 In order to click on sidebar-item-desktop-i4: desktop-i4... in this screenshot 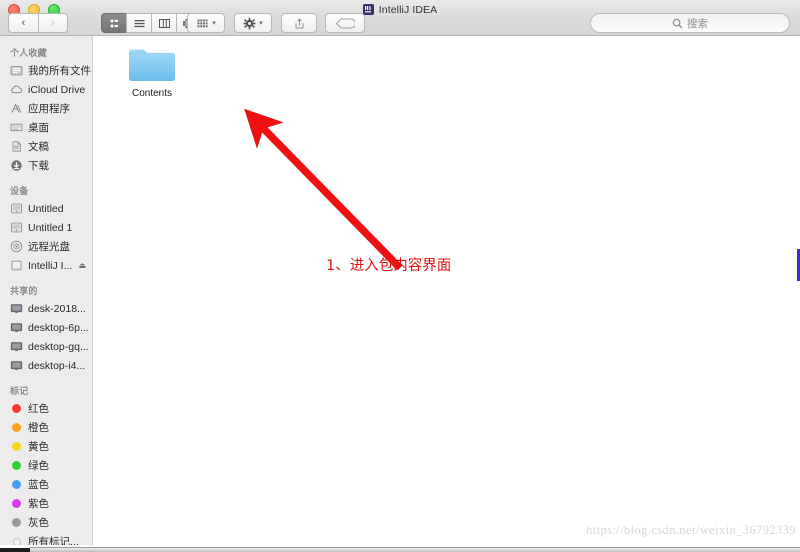, I will do `click(46, 365)`.